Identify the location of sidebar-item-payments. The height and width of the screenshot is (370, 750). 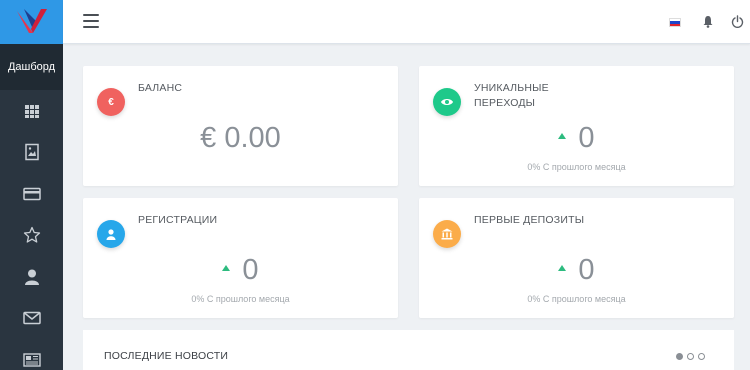
(31, 194).